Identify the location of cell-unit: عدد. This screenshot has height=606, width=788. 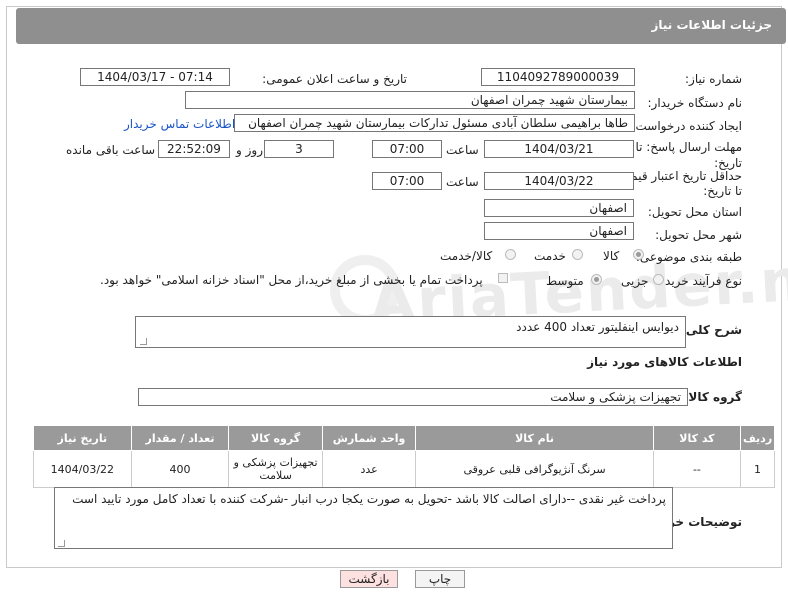
(369, 469).